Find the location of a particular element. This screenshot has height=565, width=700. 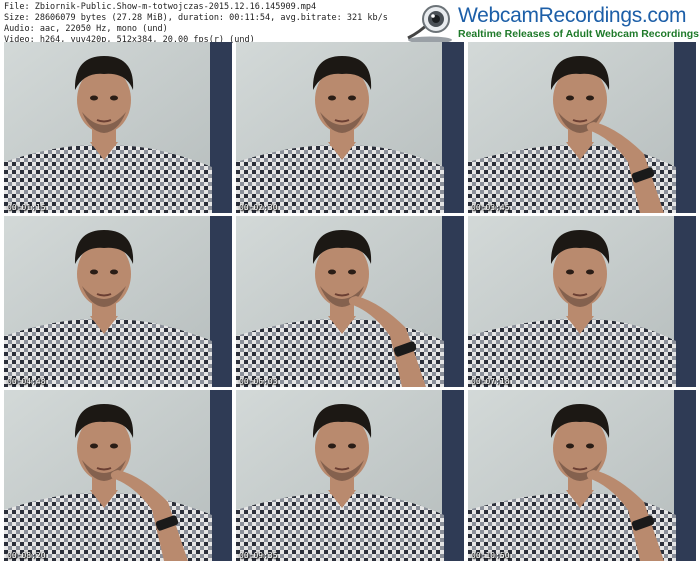

thumbnail-timestamp: 00:07:18 is located at coordinates (490, 381).